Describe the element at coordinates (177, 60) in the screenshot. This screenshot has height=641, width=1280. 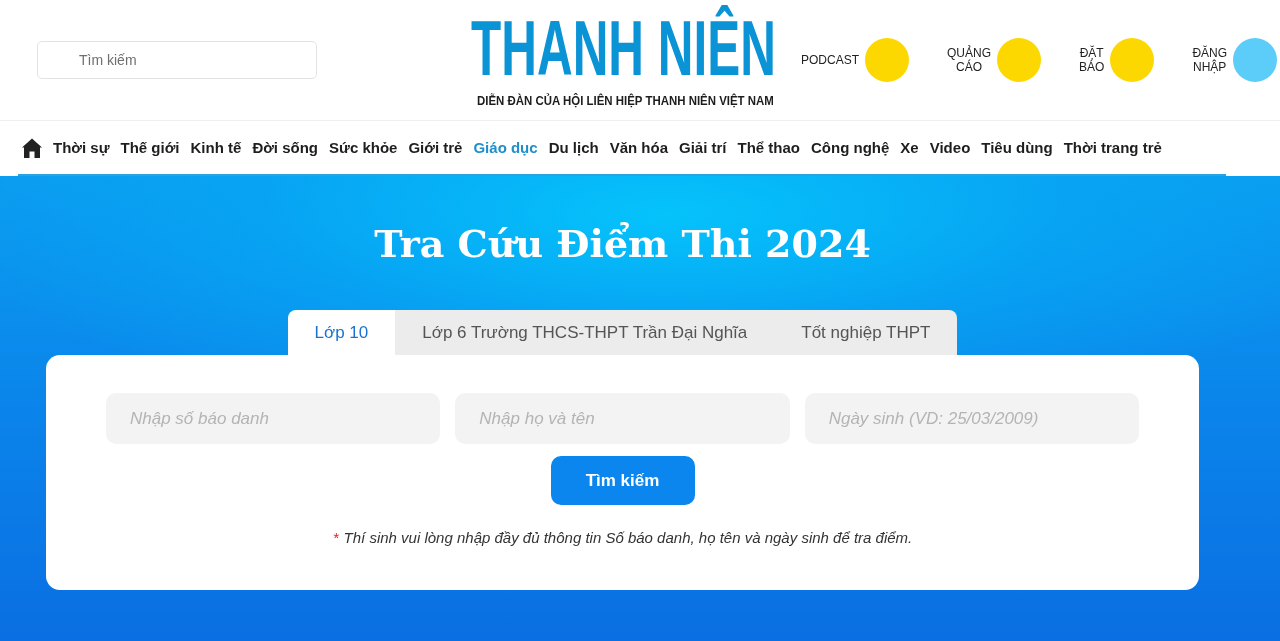
I see `search-field: Tìm kiếm` at that location.